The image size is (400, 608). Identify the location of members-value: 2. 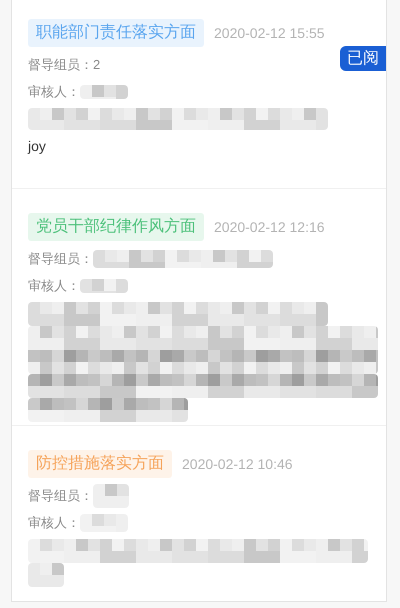
(96, 65).